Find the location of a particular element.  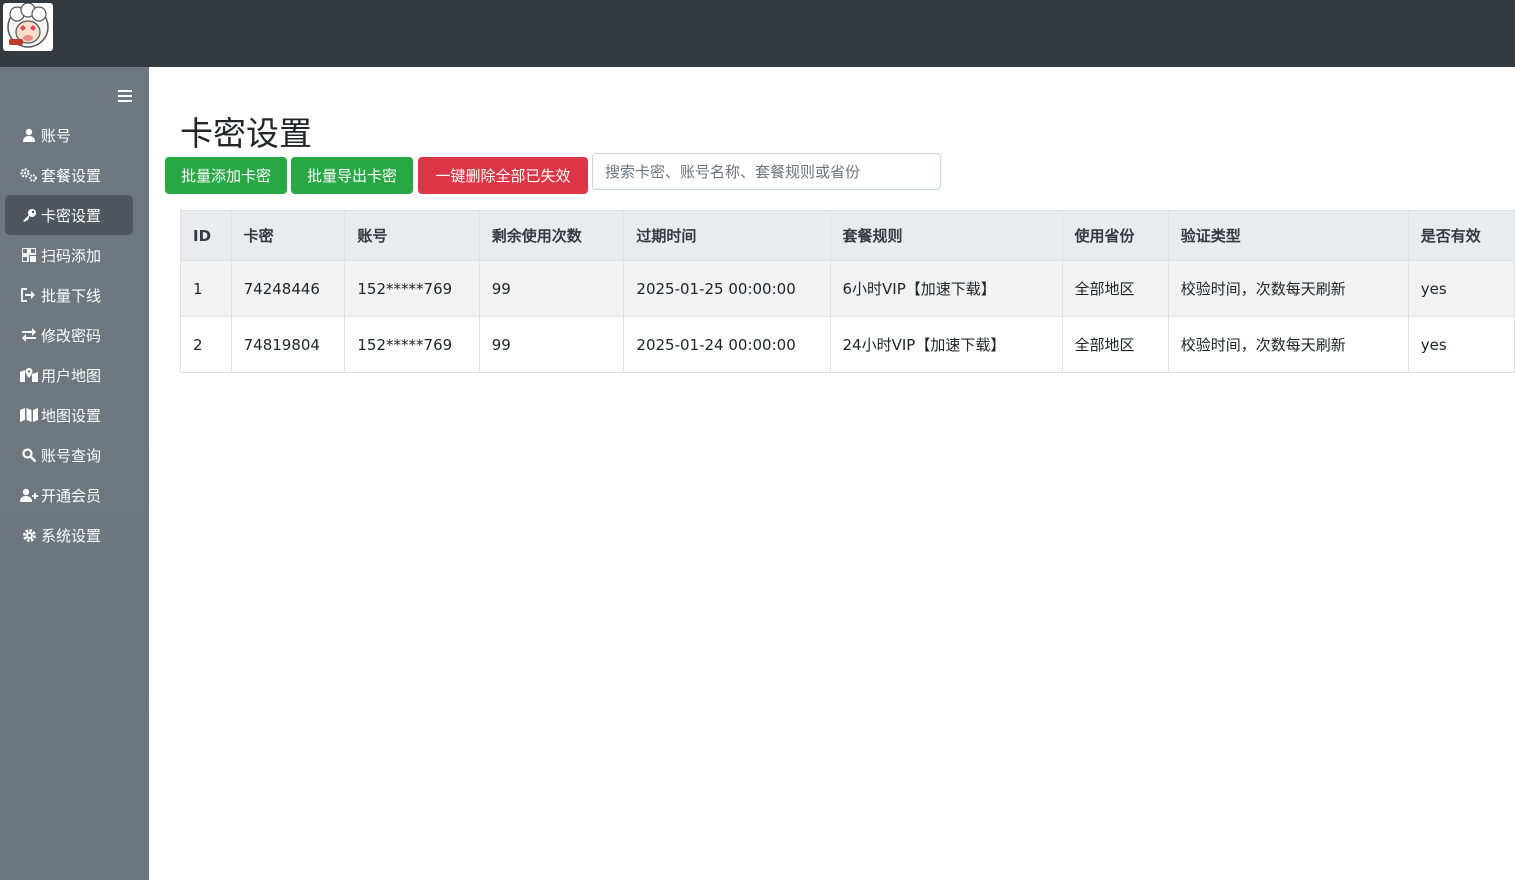

table-header-row: ID 卡密 账号 剩余使用次数 过期时间 套餐规则 使用省份 验证类型 是否有效 is located at coordinates (847, 235).